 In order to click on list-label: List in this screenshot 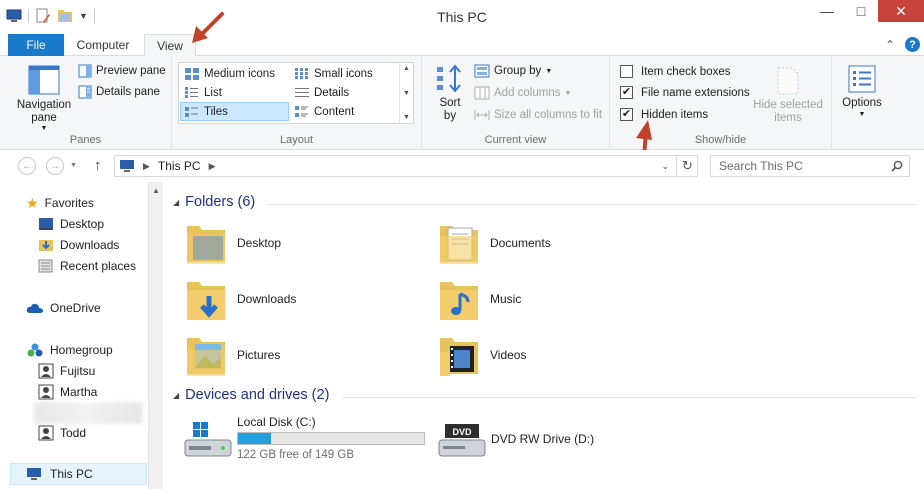, I will do `click(213, 92)`.